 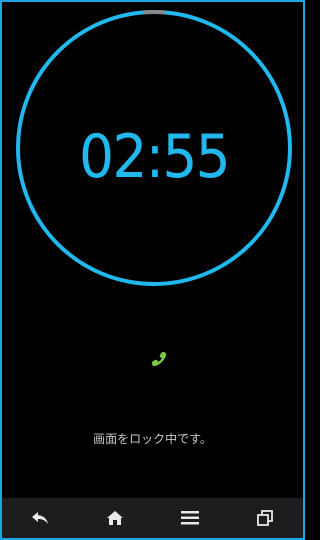 I want to click on back-button, so click(x=40, y=518).